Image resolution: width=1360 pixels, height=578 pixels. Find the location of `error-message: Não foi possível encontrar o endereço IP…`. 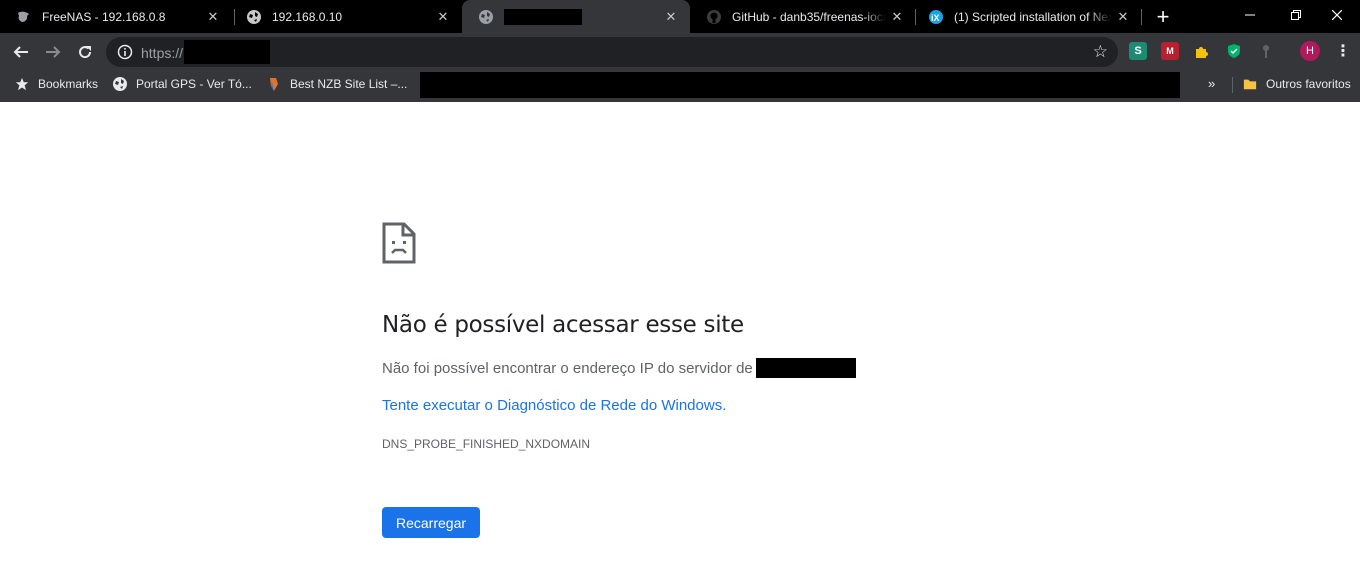

error-message: Não foi possível encontrar o endereço IP… is located at coordinates (619, 368).